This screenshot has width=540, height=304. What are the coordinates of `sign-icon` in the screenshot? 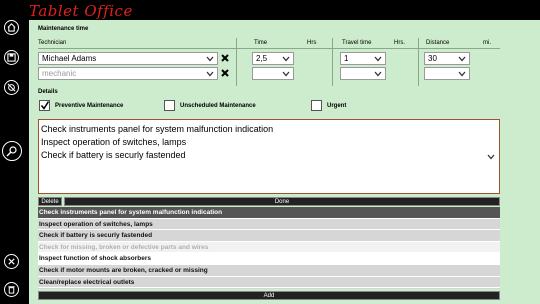 It's located at (12, 151).